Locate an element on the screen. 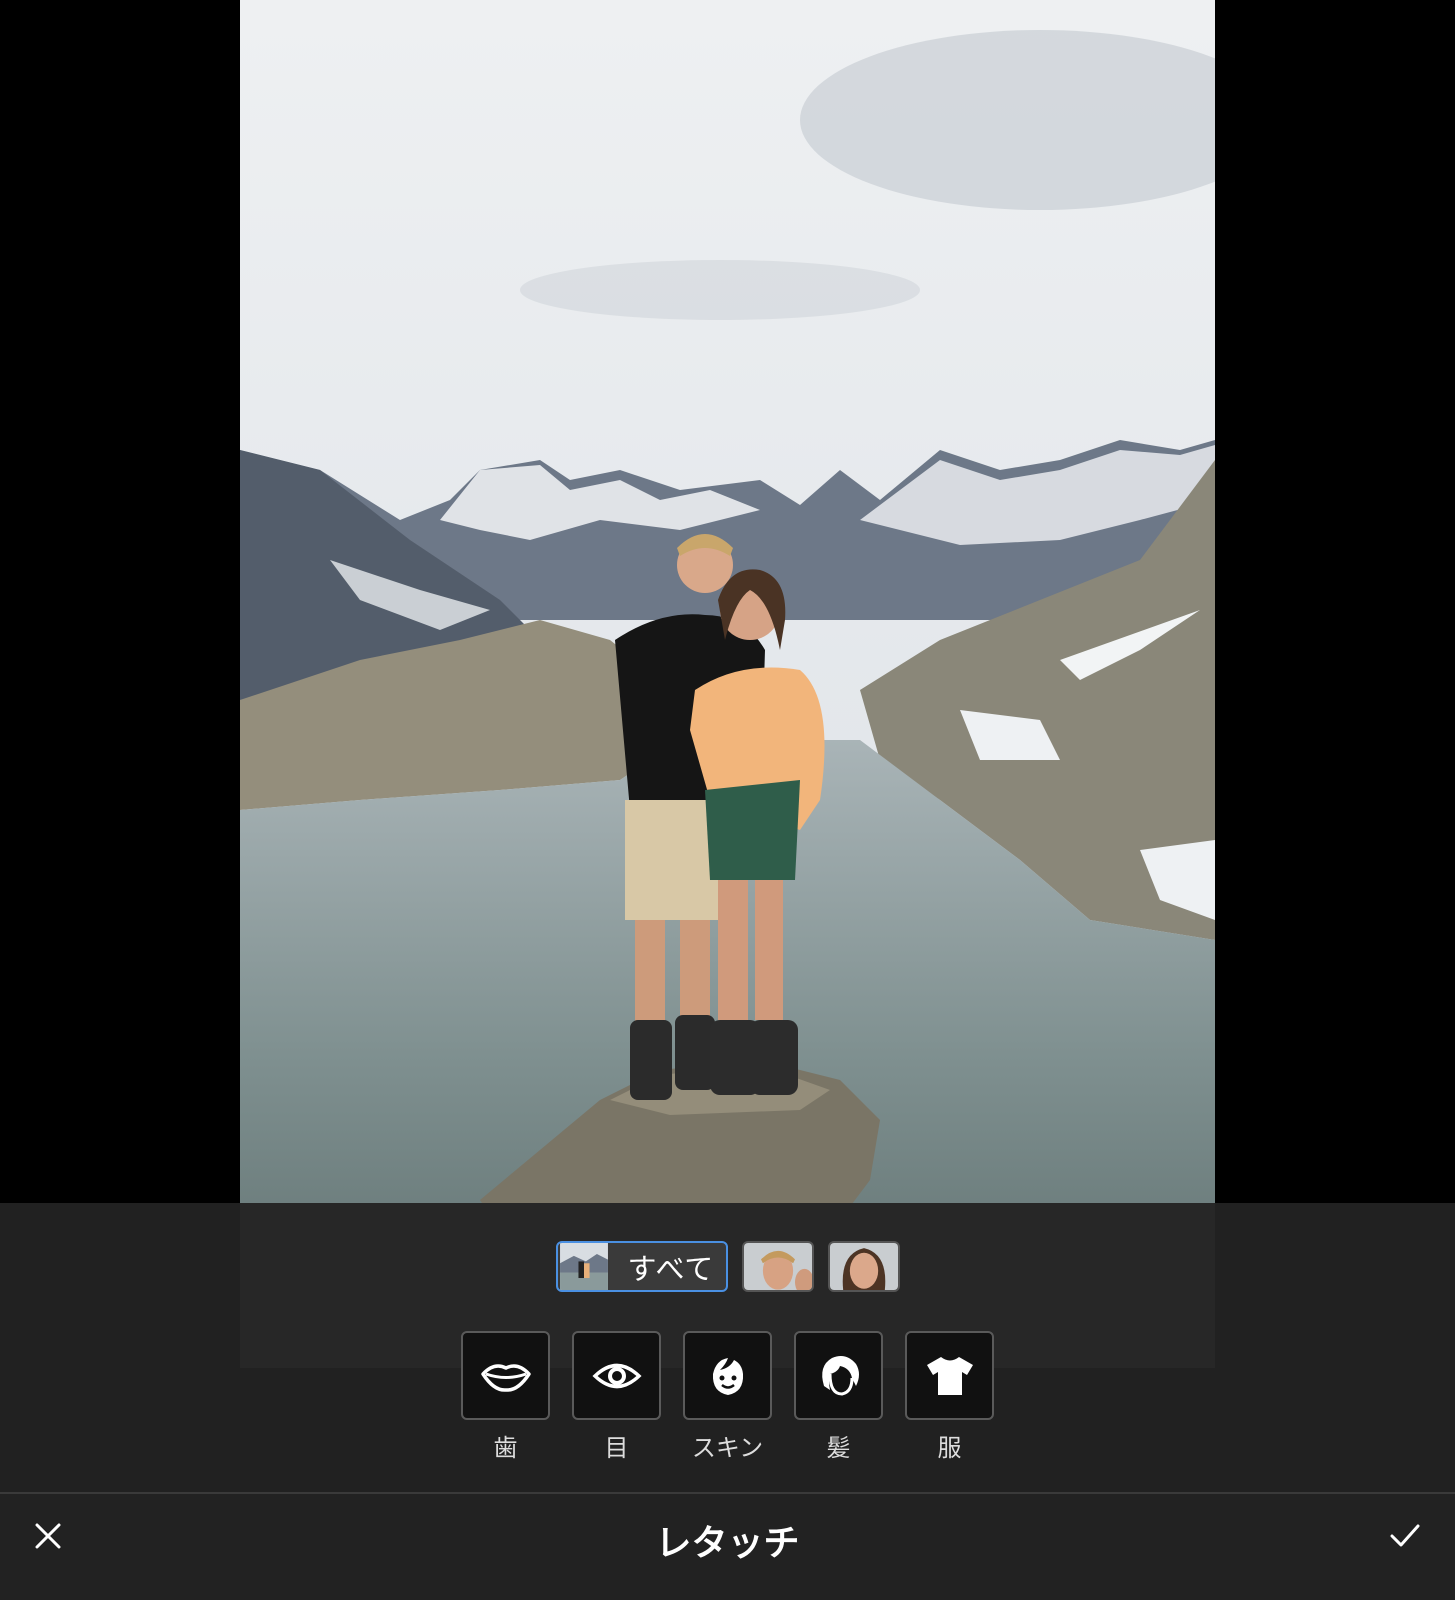  tool-eyes-button is located at coordinates (616, 1375).